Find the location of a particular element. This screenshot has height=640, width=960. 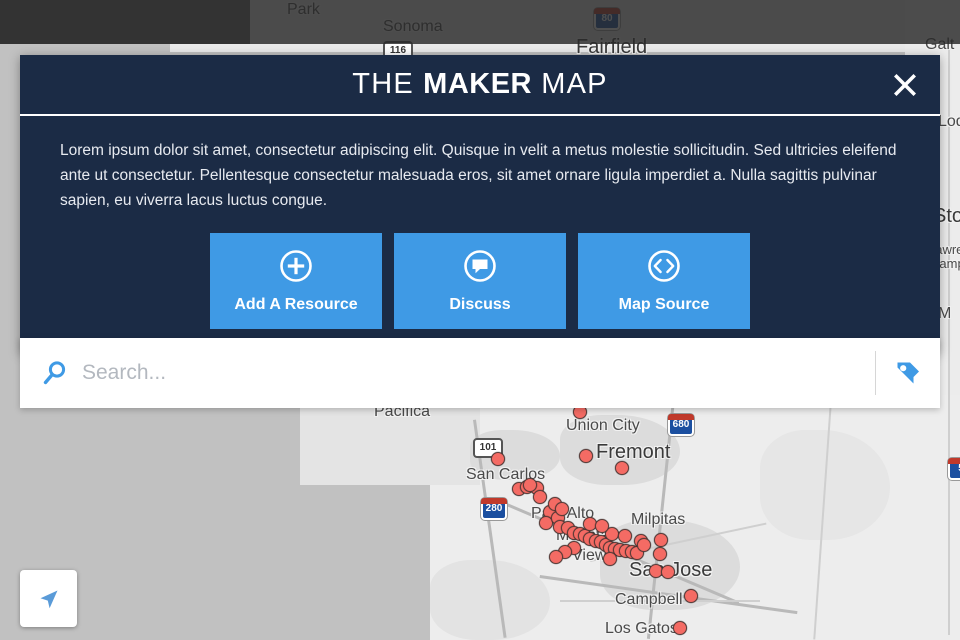

search-input is located at coordinates (478, 373).